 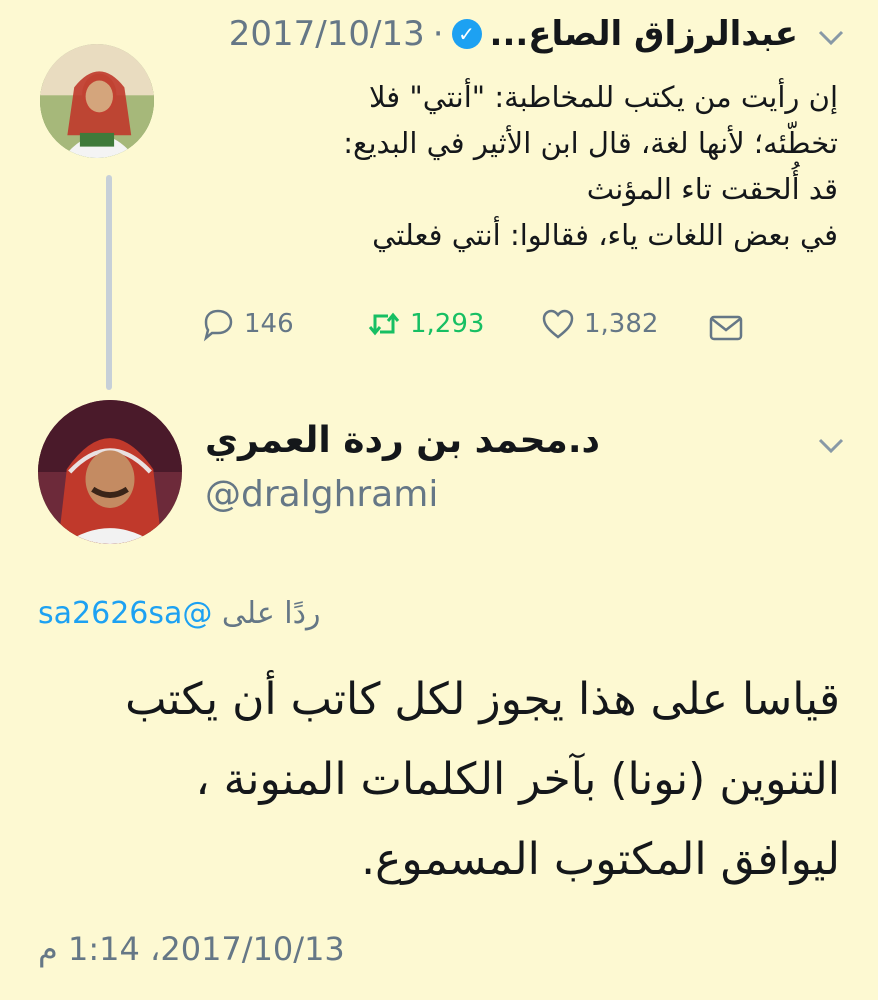 What do you see at coordinates (402, 440) in the screenshot?
I see `author-name: د.محمد بن ردة العمري` at bounding box center [402, 440].